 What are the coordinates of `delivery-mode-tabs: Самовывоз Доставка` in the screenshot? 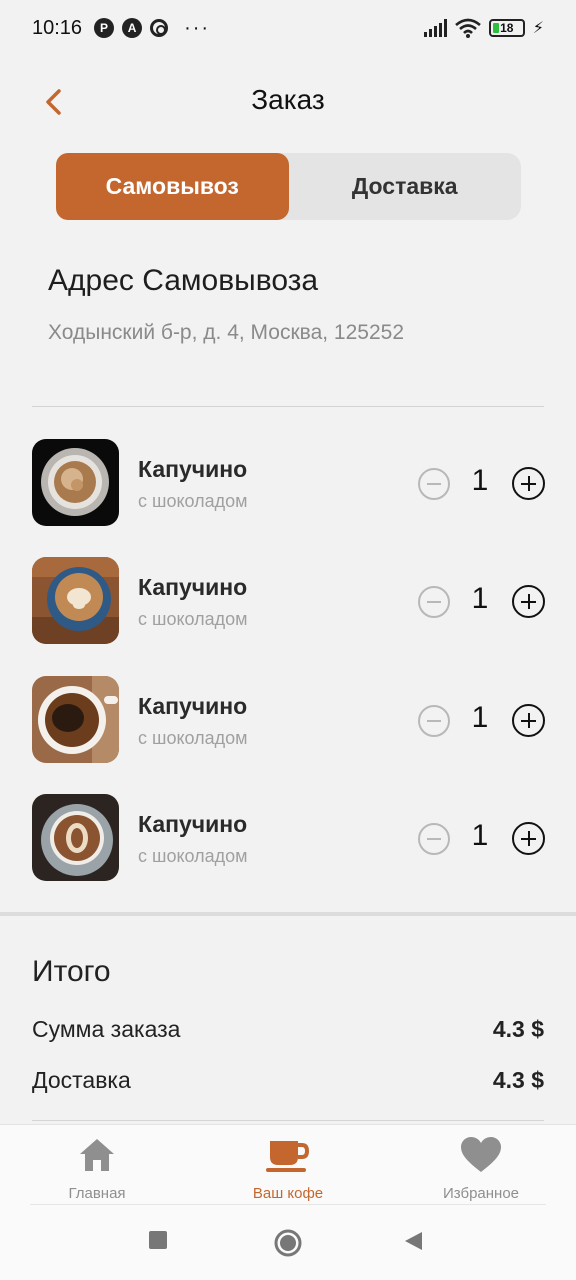 It's located at (288, 186).